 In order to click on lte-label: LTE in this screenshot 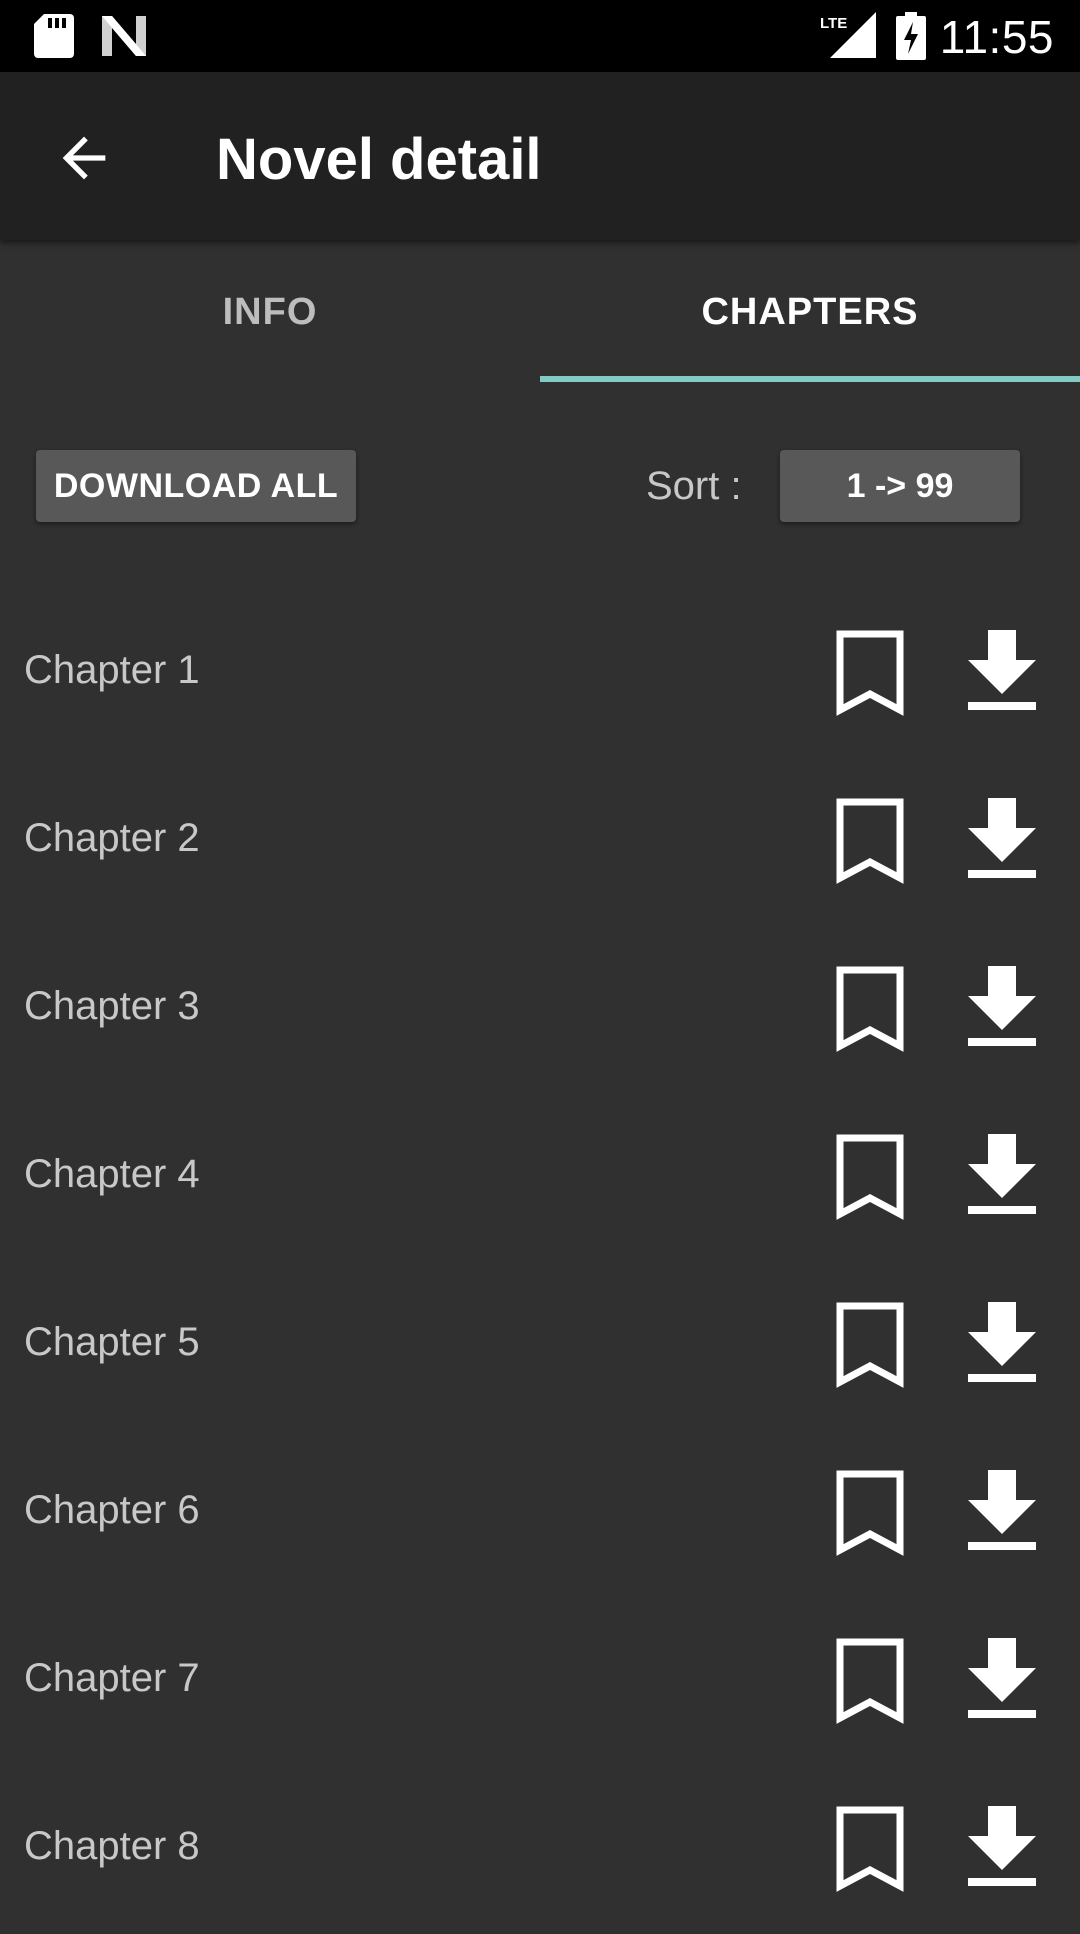, I will do `click(833, 23)`.